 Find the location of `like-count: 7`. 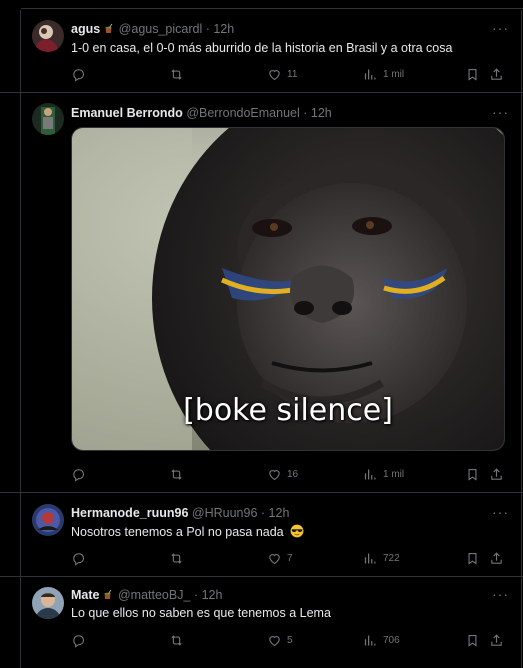

like-count: 7 is located at coordinates (290, 558).